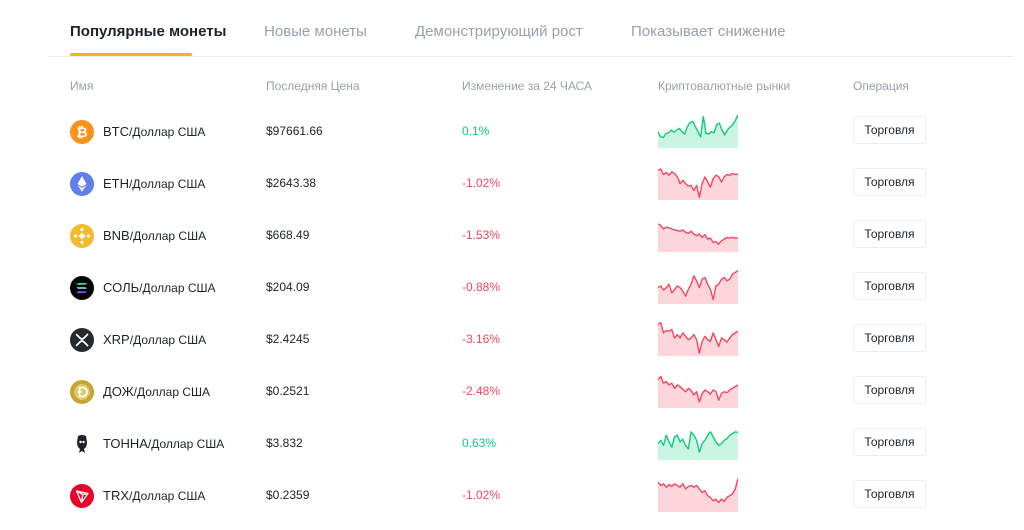 This screenshot has width=1024, height=530. I want to click on change-24h: 0.1%, so click(476, 131).